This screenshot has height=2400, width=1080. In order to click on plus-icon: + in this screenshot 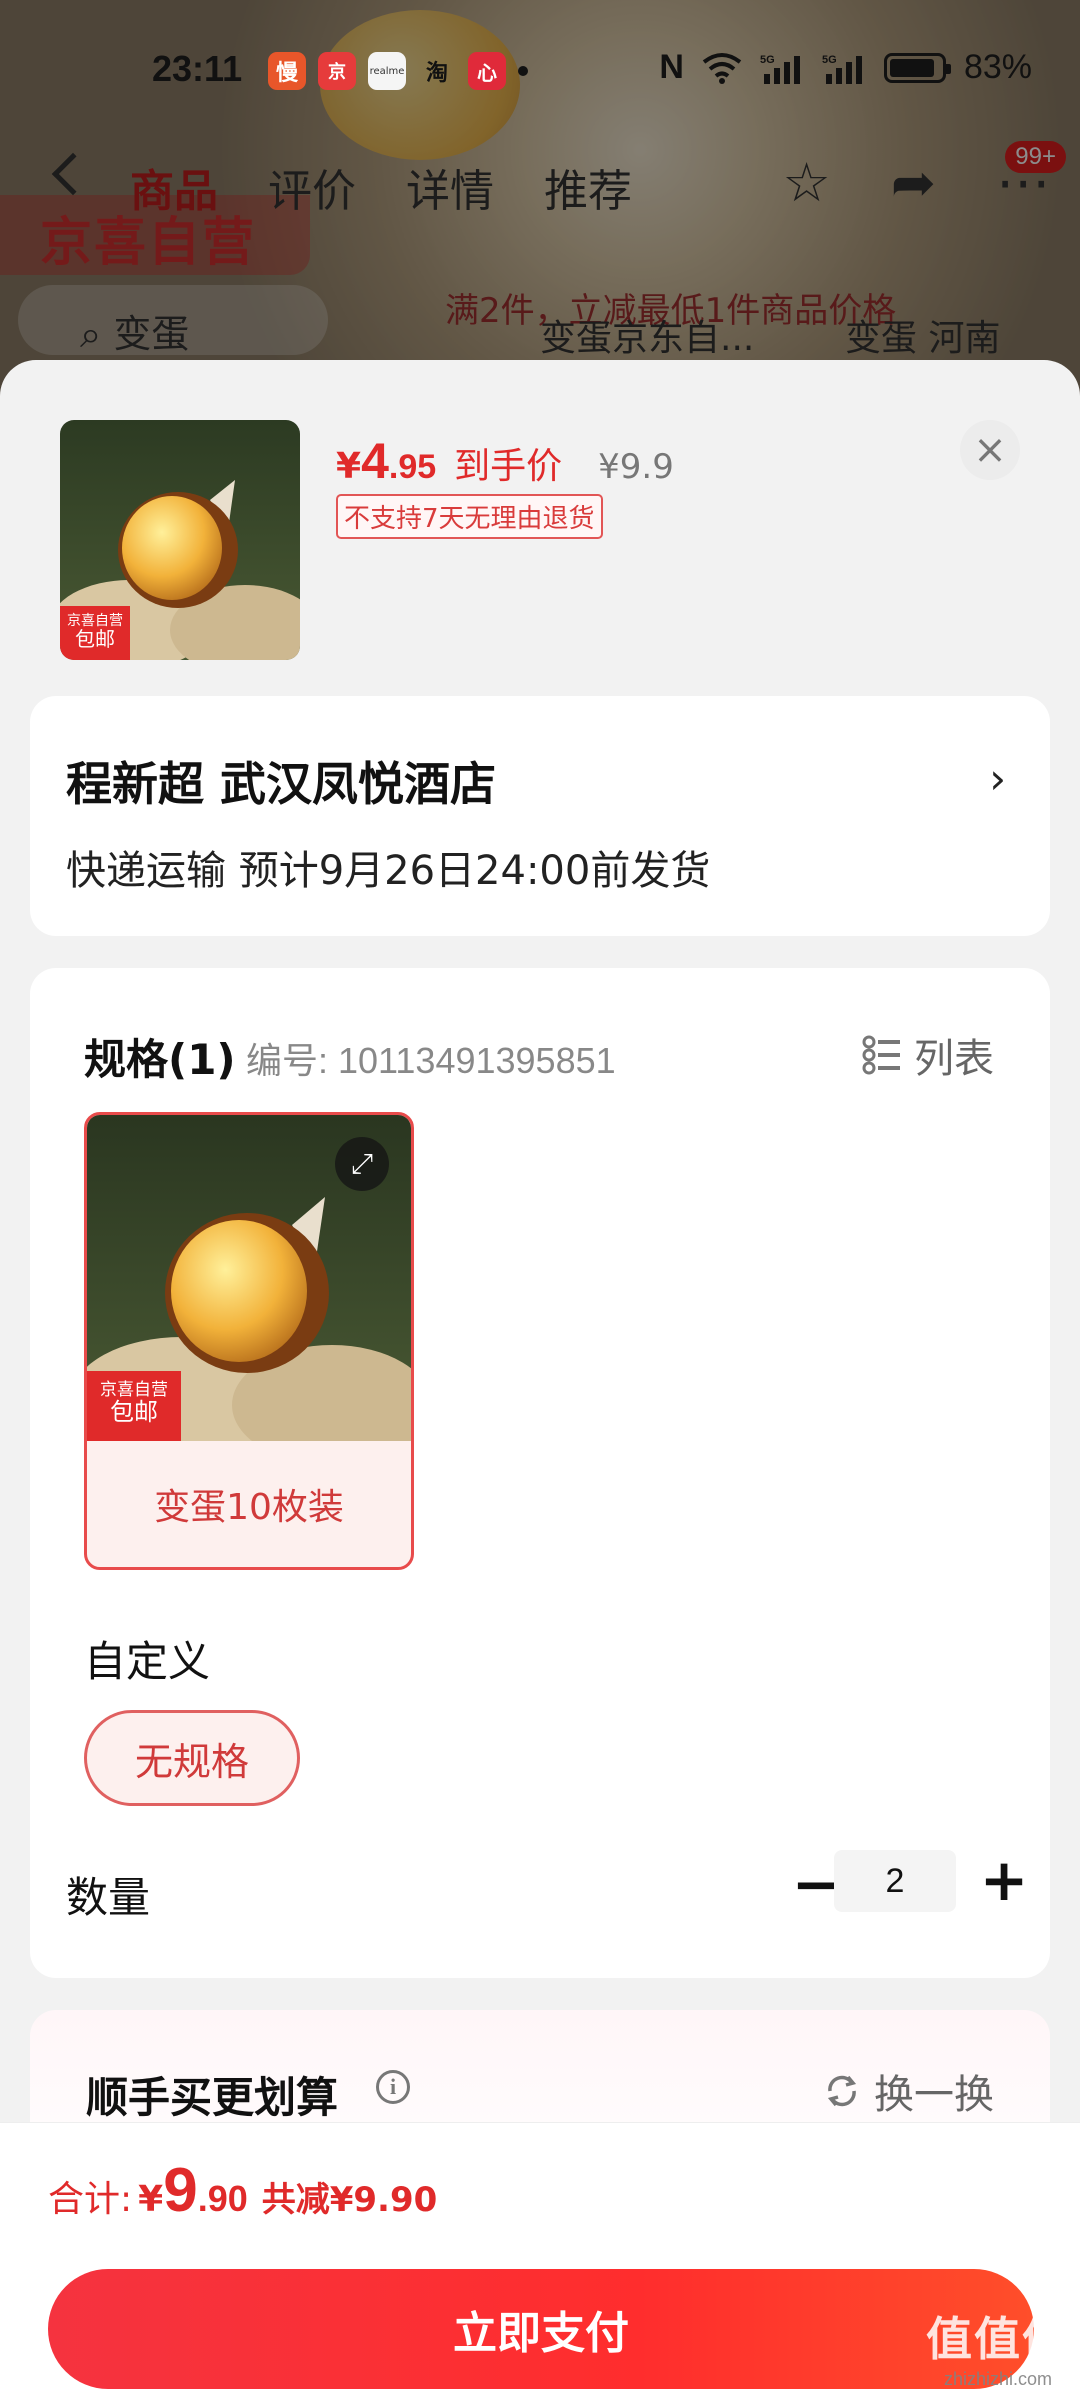, I will do `click(1004, 1880)`.